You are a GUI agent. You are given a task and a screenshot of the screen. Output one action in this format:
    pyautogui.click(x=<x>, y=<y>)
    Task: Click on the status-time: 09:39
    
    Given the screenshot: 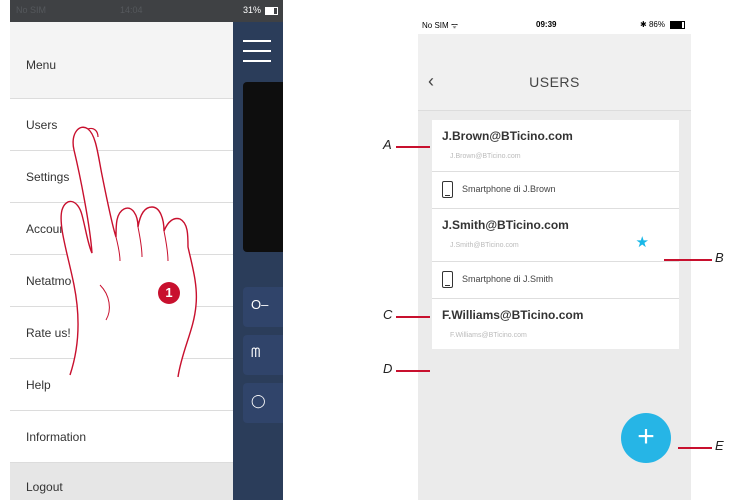 What is the action you would take?
    pyautogui.click(x=546, y=24)
    